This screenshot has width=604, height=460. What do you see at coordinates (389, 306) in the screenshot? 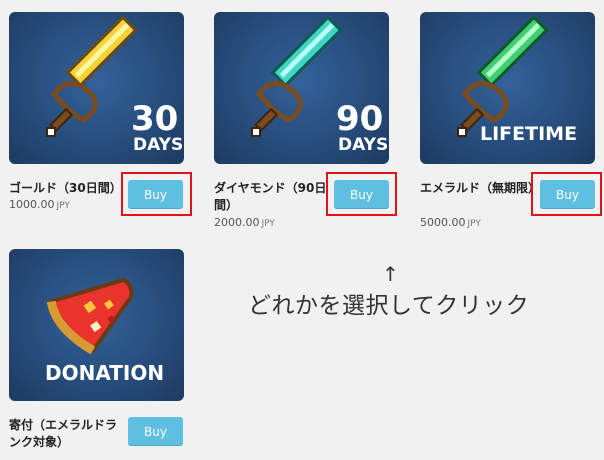
I see `annotation-text: どれかを選択してクリック` at bounding box center [389, 306].